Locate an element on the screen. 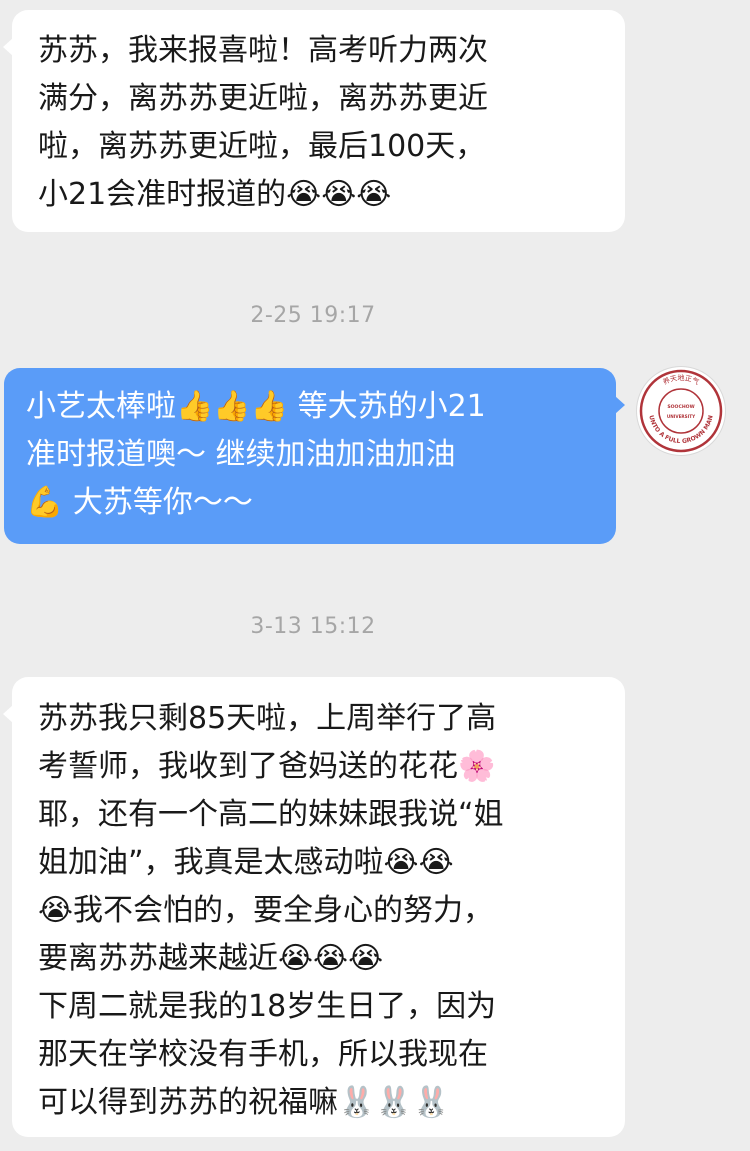  message-line: 下周二就是我的18岁生日了，因为 is located at coordinates (267, 1006).